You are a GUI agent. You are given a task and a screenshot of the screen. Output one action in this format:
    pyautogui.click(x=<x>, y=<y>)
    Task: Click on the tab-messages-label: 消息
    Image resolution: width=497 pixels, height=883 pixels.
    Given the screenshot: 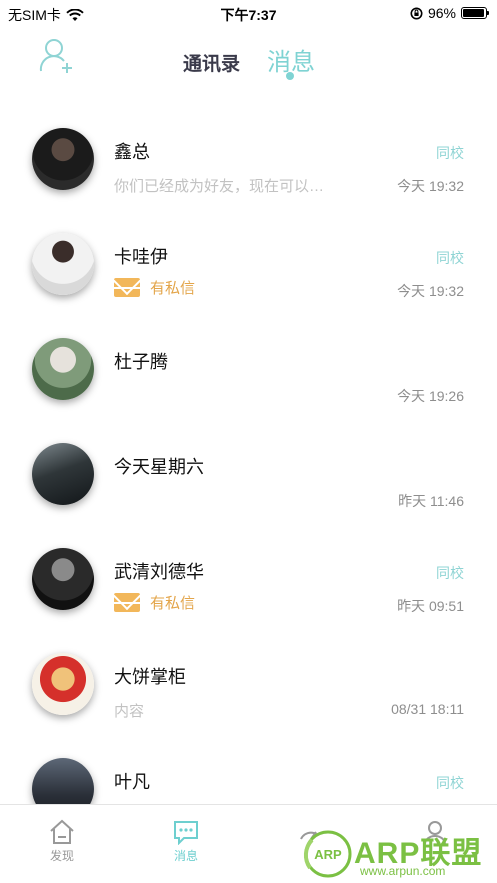 What is the action you would take?
    pyautogui.click(x=185, y=856)
    